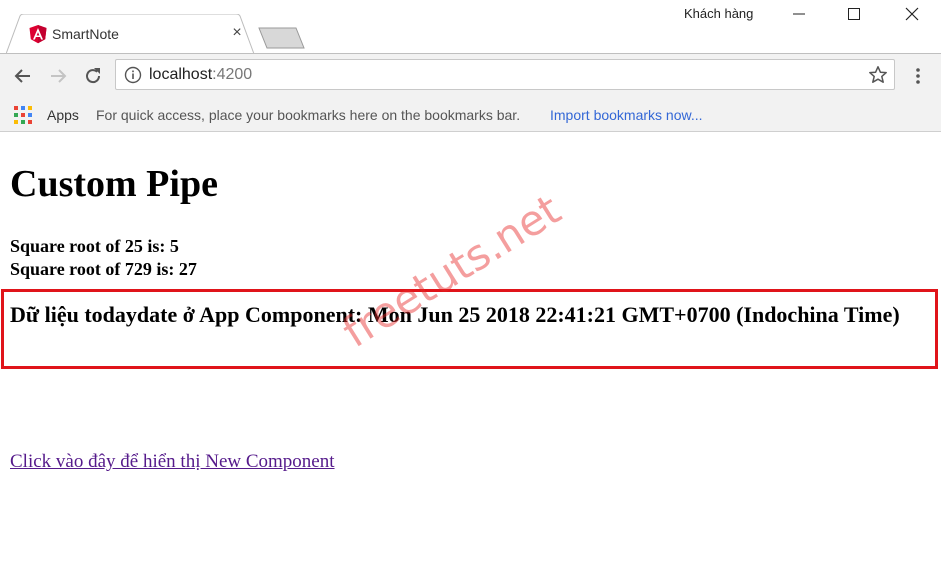 This screenshot has width=941, height=577. I want to click on menu-icon, so click(918, 76).